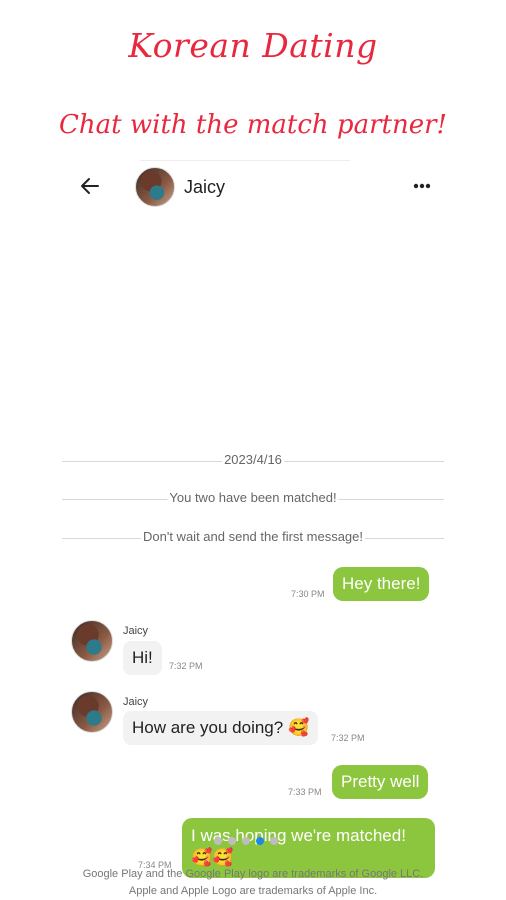 This screenshot has height=900, width=506. I want to click on back-button, so click(90, 186).